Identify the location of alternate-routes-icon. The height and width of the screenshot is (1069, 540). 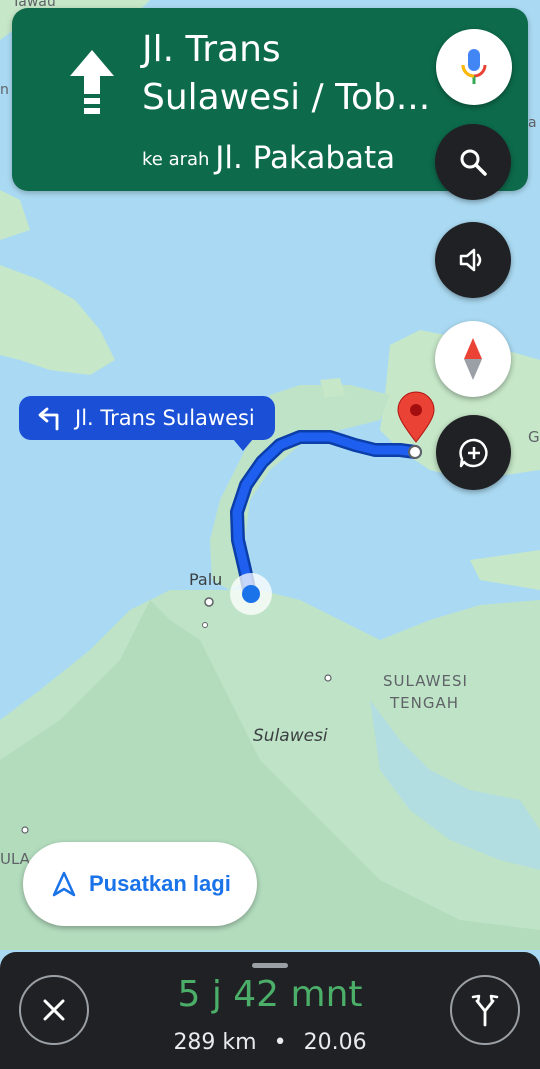
(485, 1010).